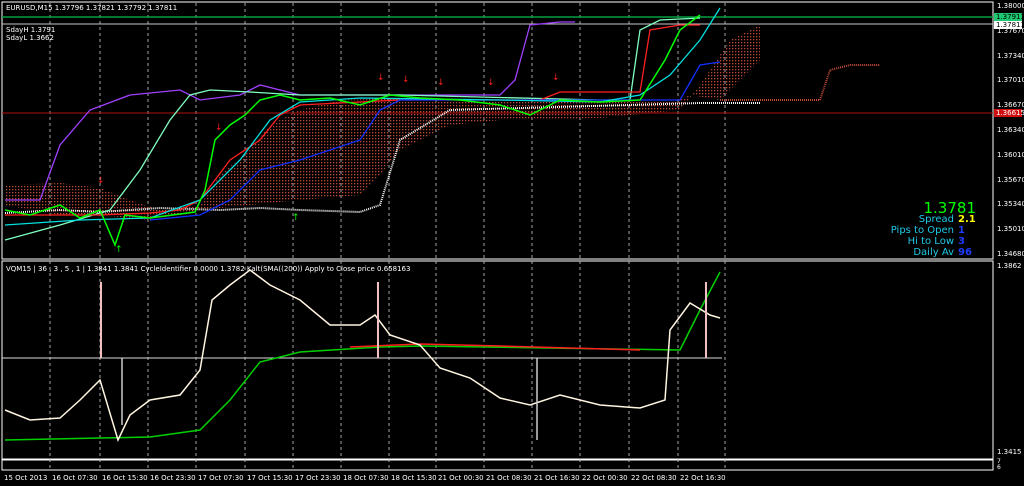 The height and width of the screenshot is (486, 1024). Describe the element at coordinates (26, 478) in the screenshot. I see `time-axis-label: 15 Oct 2013` at that location.